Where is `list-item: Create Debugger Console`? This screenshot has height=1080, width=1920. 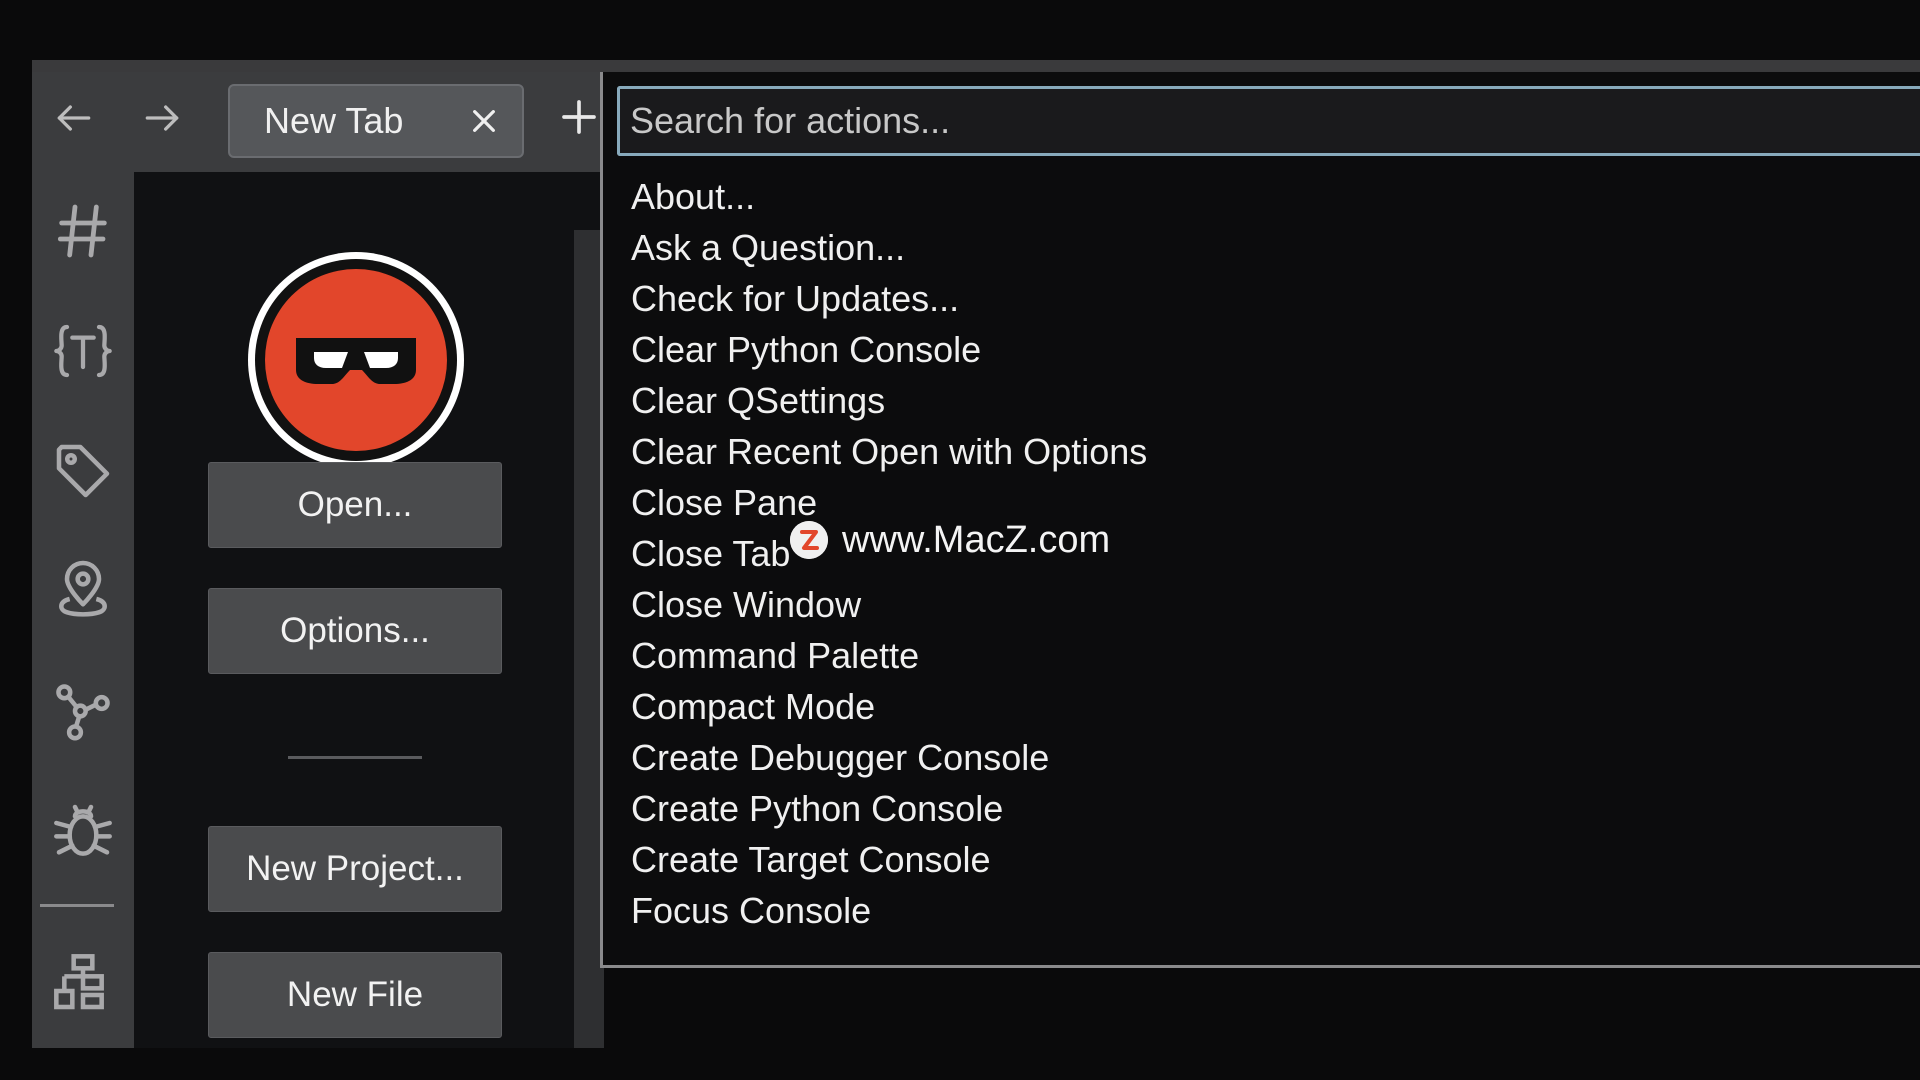
list-item: Create Debugger Console is located at coordinates (840, 758).